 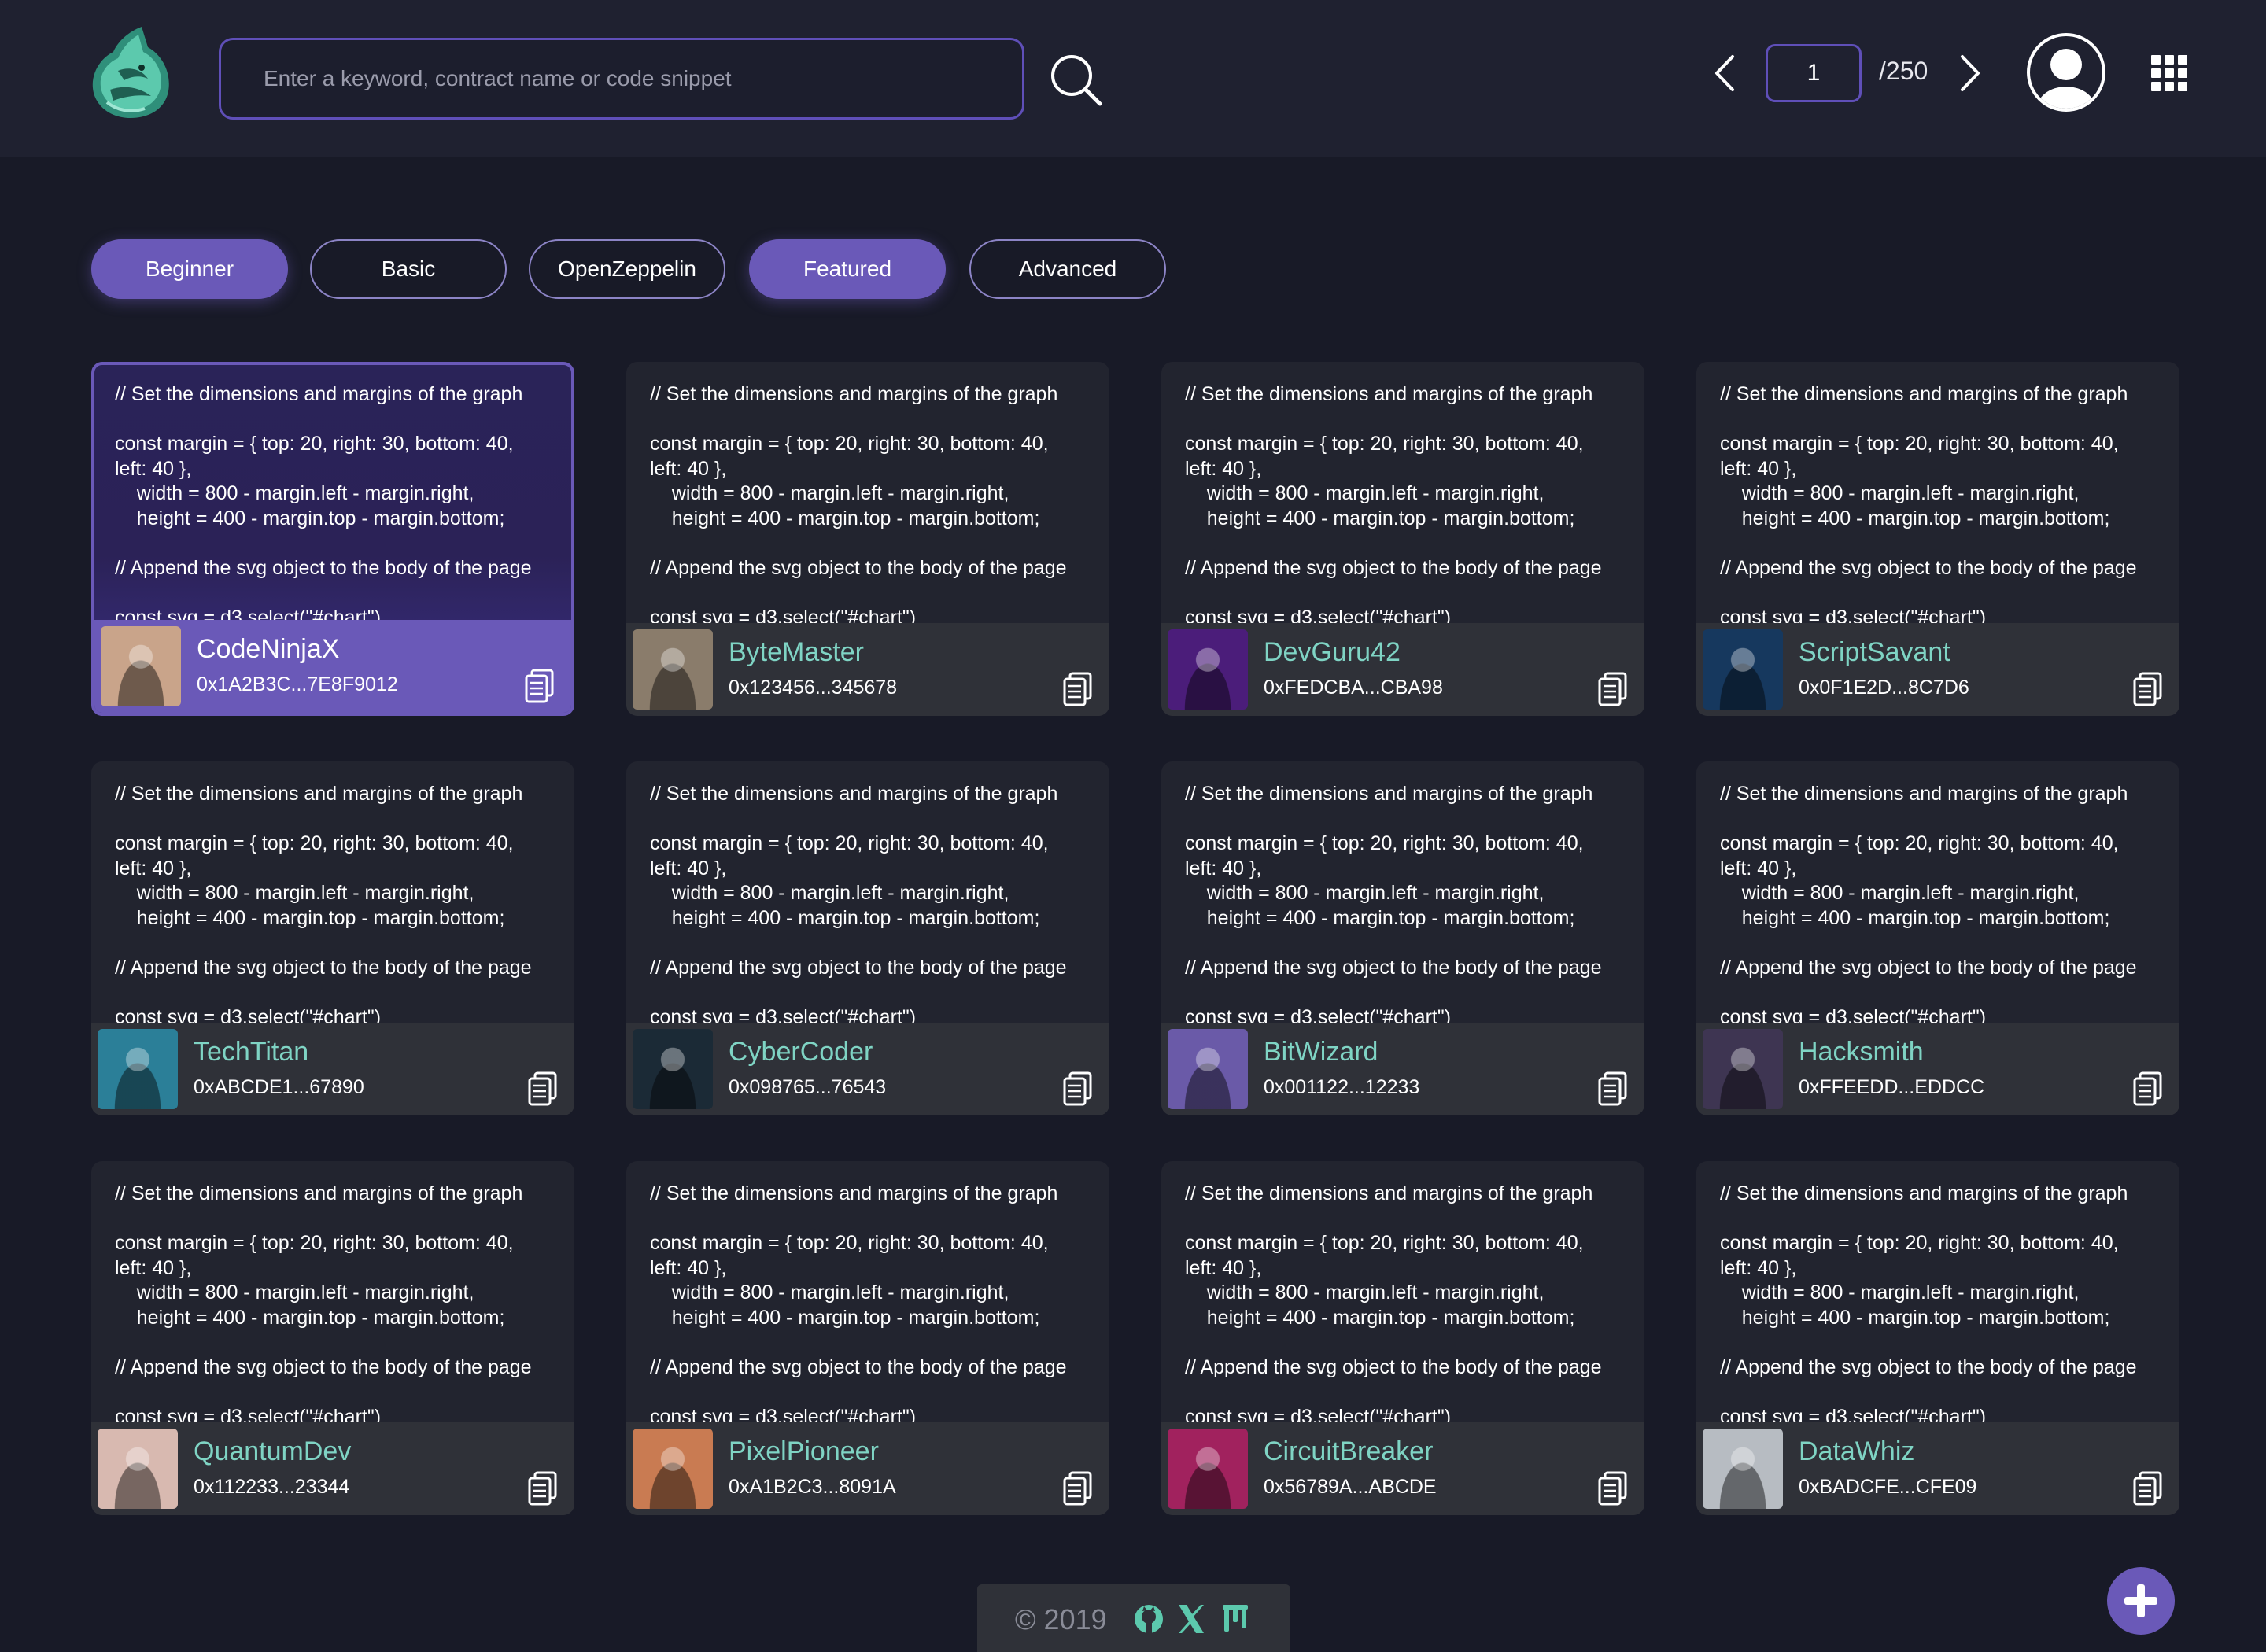 I want to click on github-icon, so click(x=1148, y=1619).